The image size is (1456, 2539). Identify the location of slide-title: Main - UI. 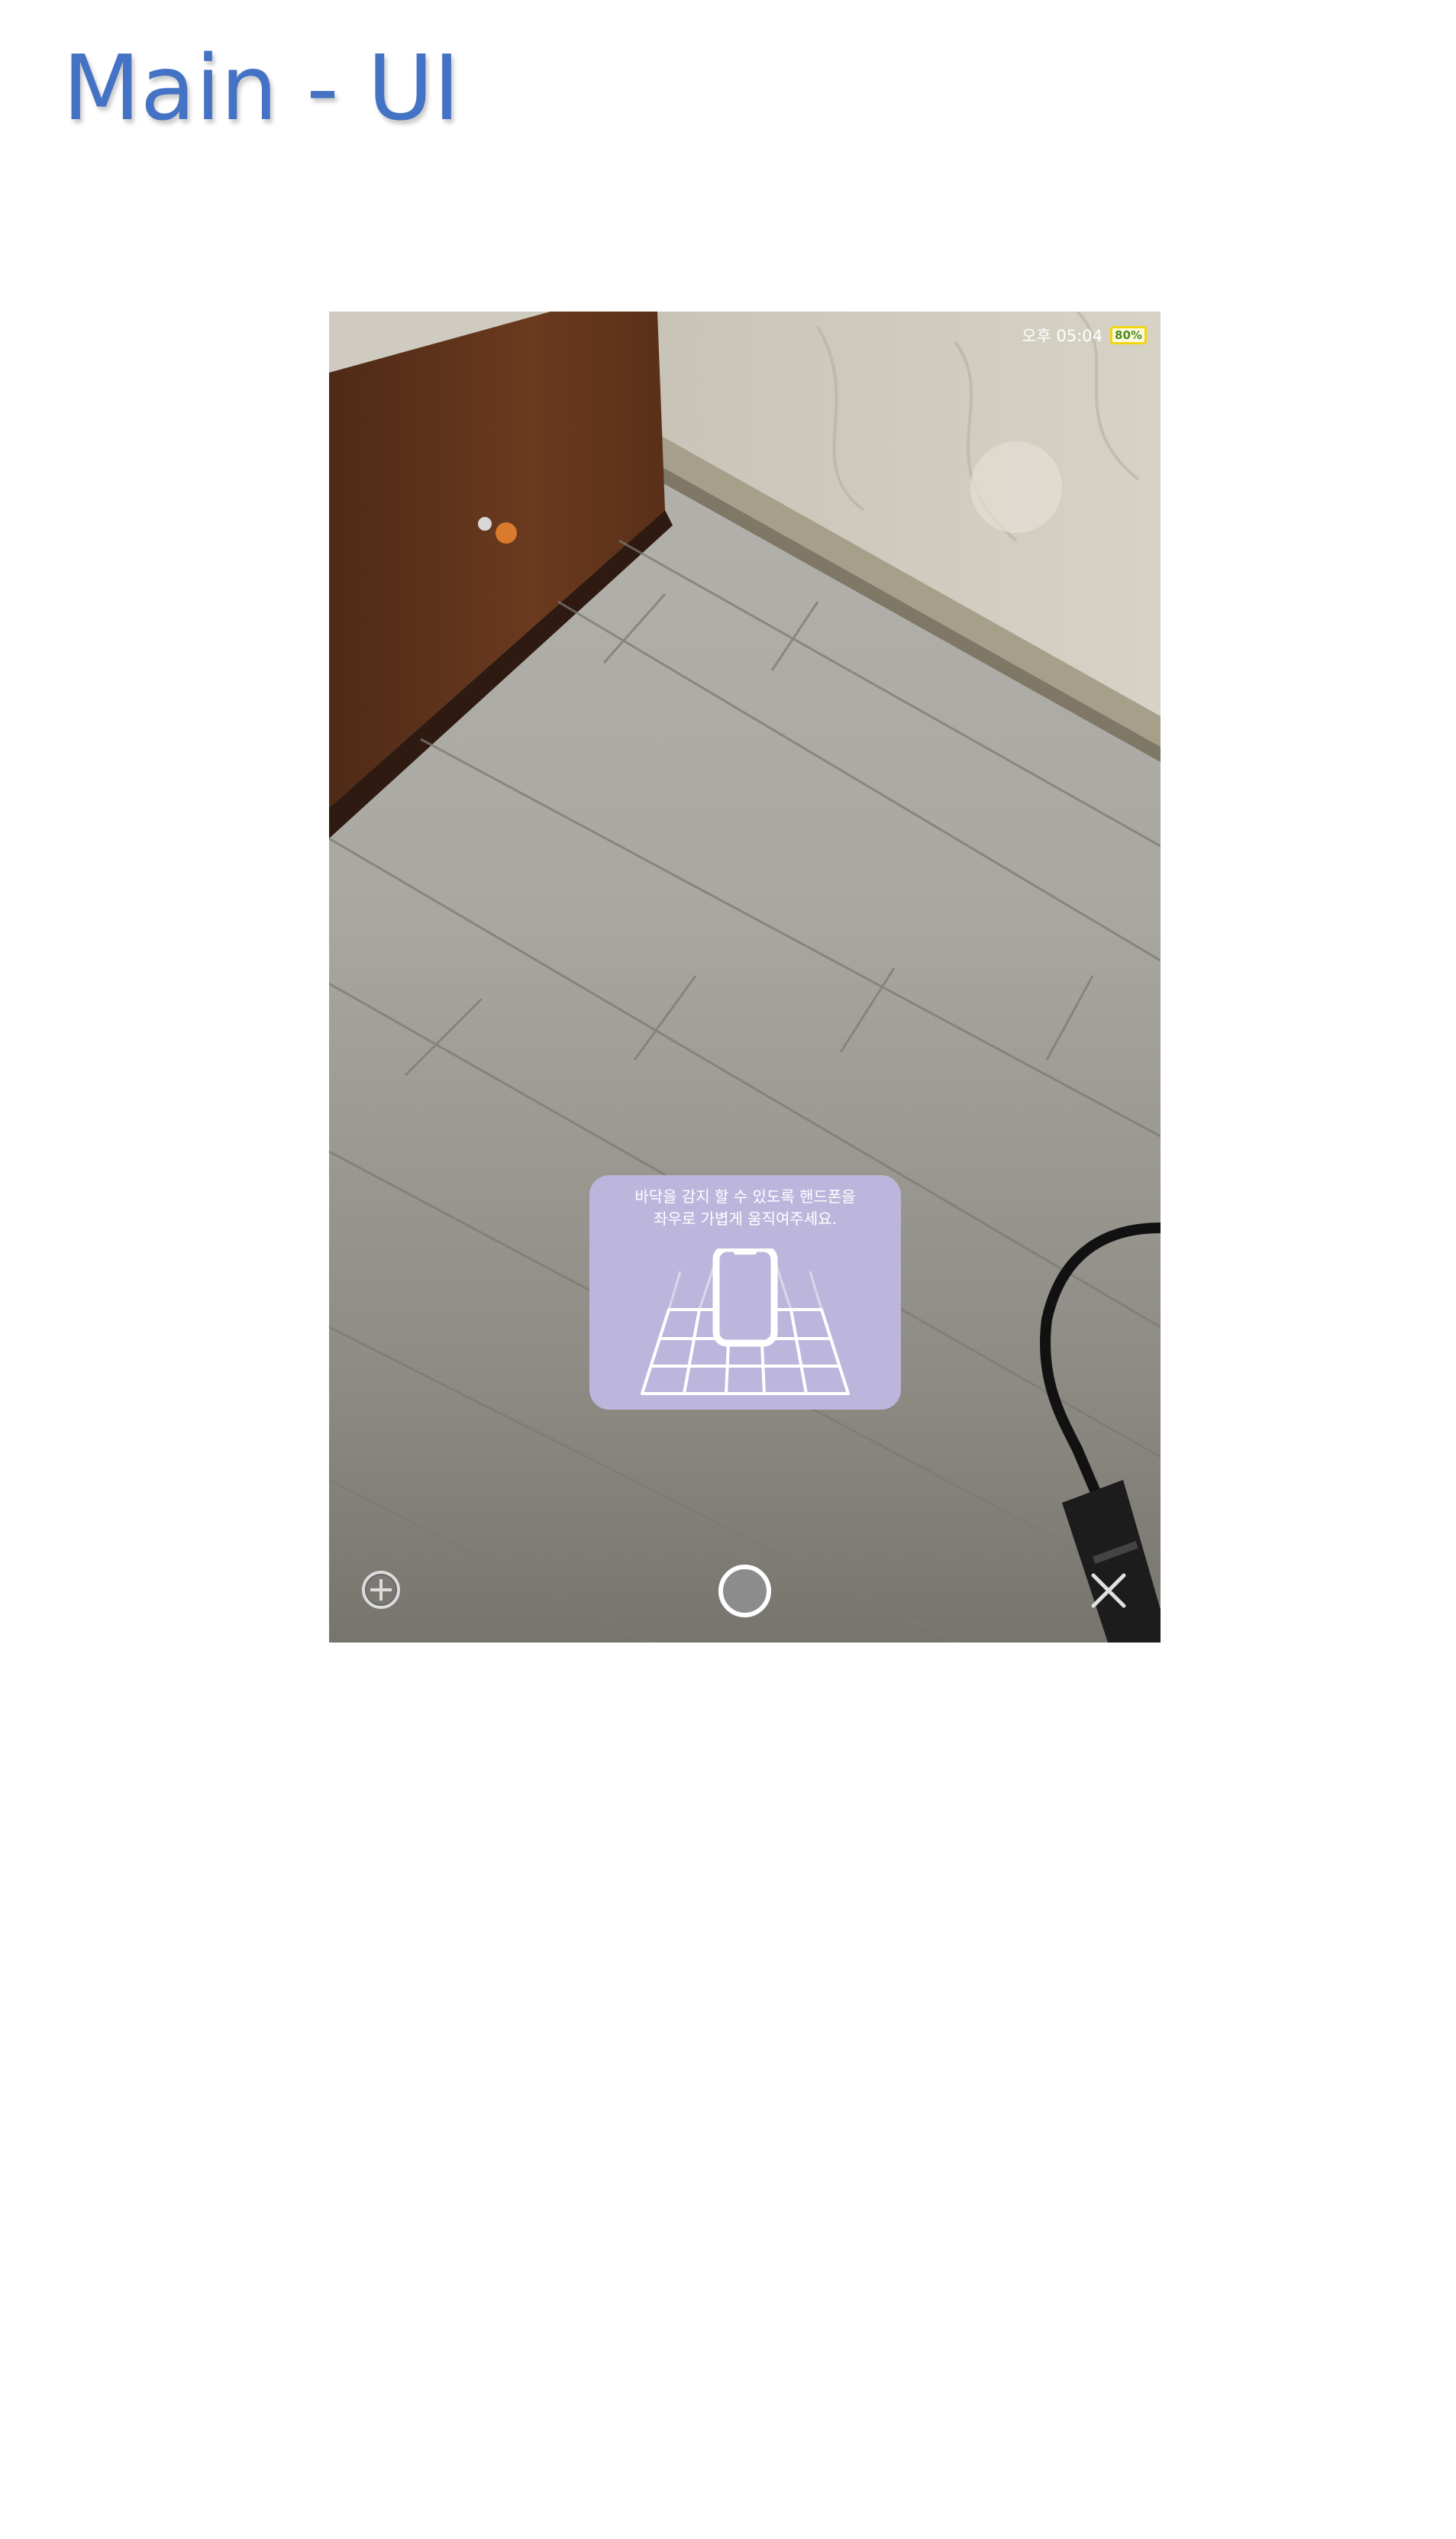
(261, 88).